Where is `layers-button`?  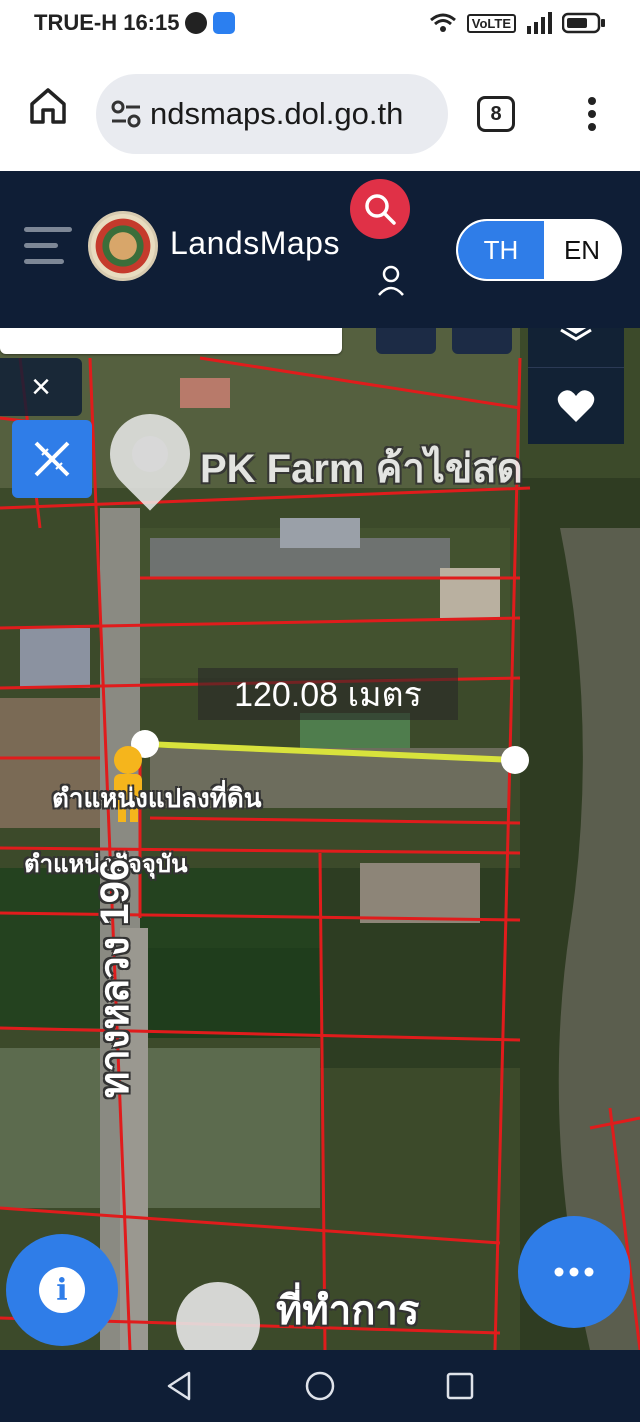
layers-button is located at coordinates (576, 348).